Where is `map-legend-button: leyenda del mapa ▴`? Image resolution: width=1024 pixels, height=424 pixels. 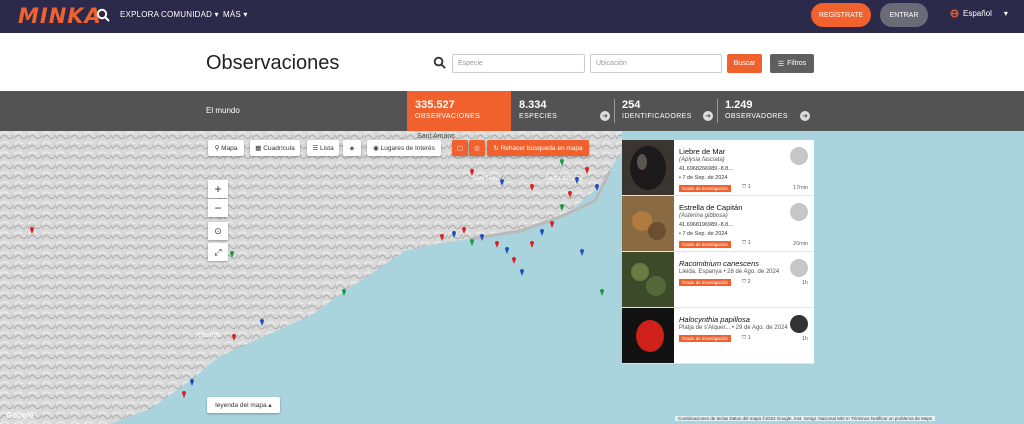 map-legend-button: leyenda del mapa ▴ is located at coordinates (243, 405).